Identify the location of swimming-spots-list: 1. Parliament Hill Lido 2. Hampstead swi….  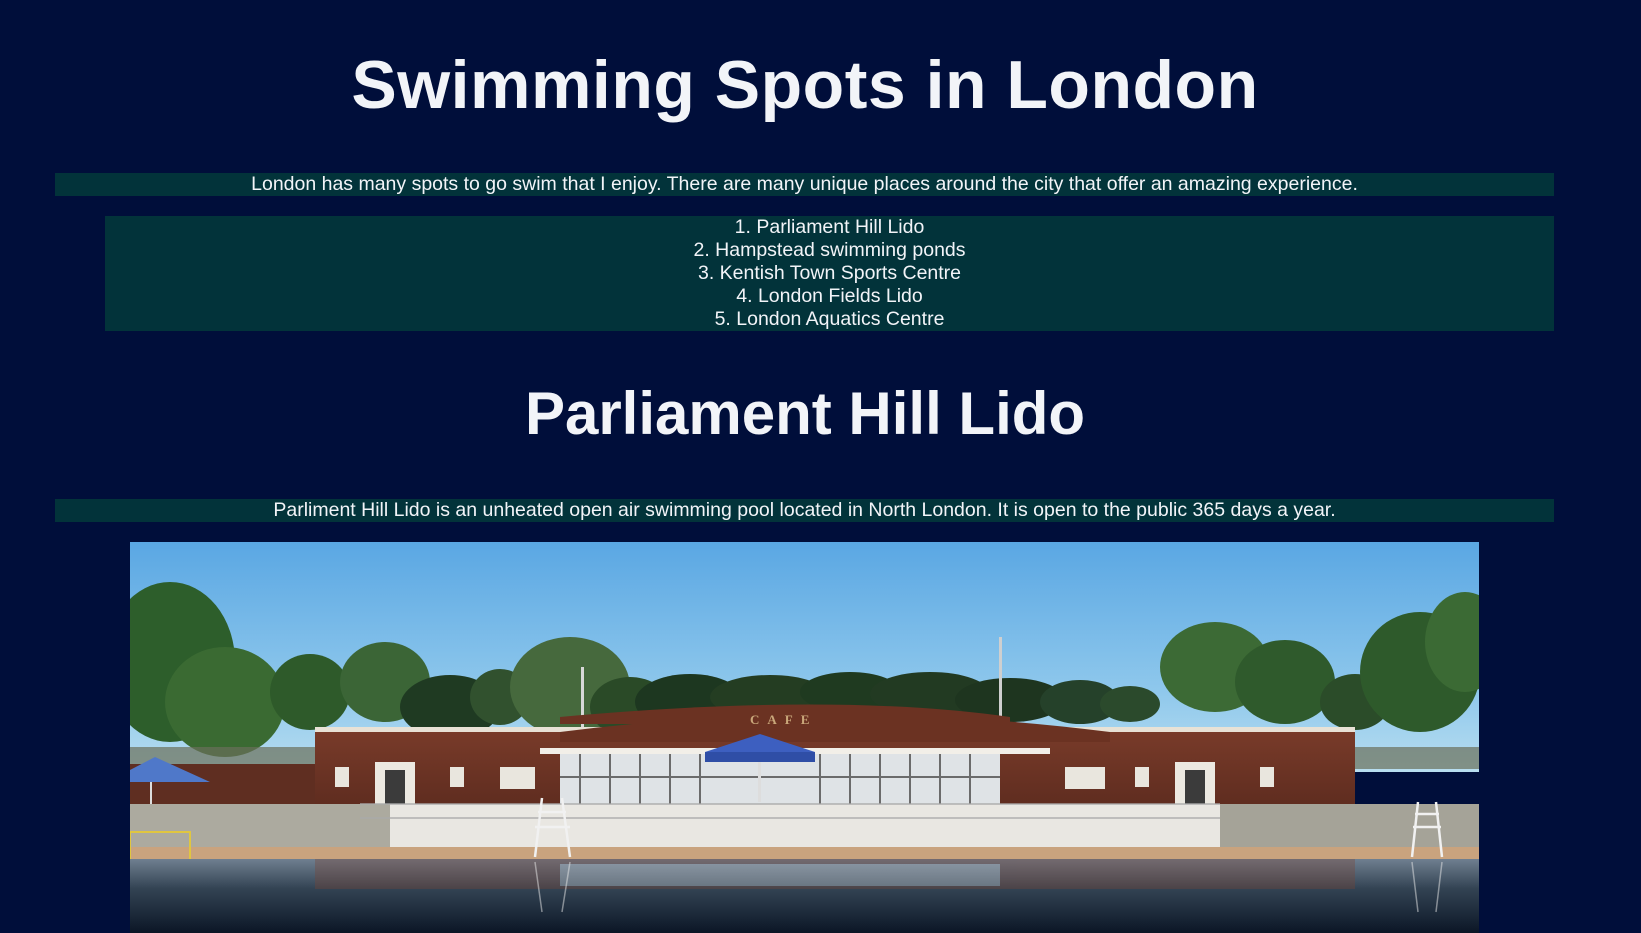
(829, 273).